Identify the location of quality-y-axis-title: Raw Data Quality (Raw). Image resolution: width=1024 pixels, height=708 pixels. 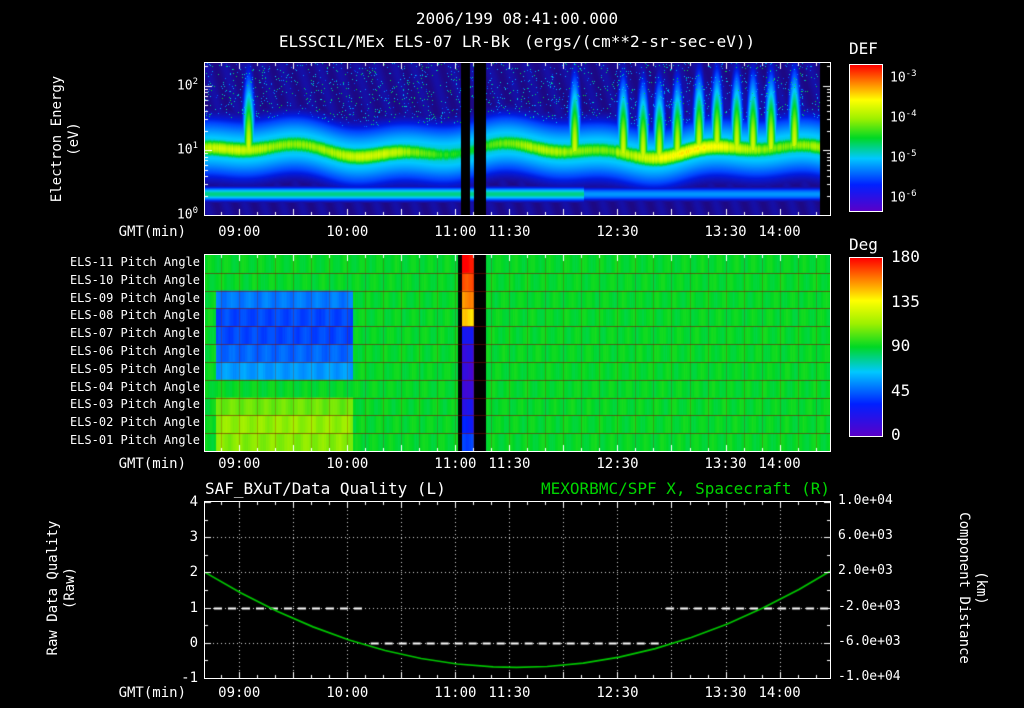
(62, 588).